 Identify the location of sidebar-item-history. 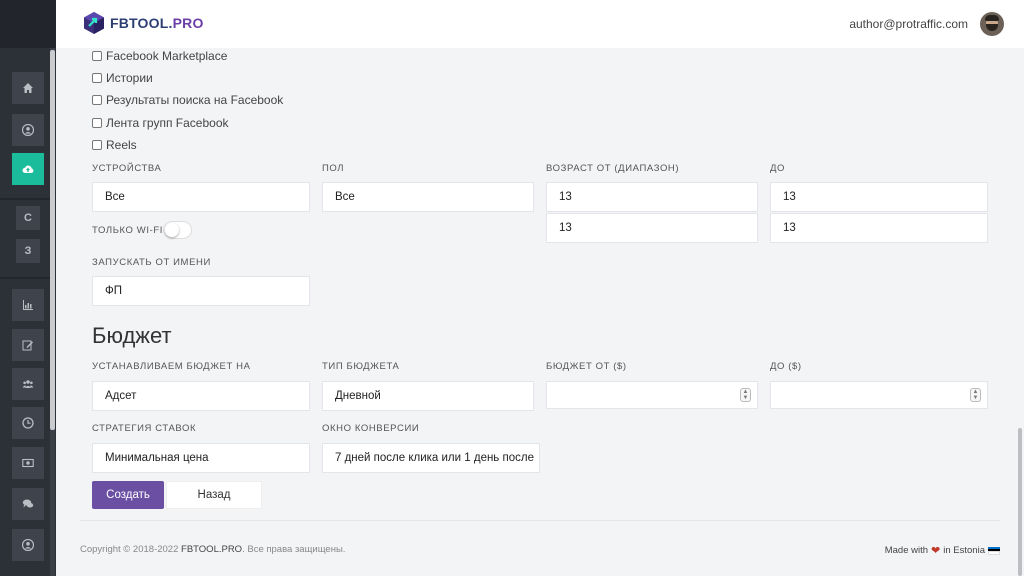
(28, 423).